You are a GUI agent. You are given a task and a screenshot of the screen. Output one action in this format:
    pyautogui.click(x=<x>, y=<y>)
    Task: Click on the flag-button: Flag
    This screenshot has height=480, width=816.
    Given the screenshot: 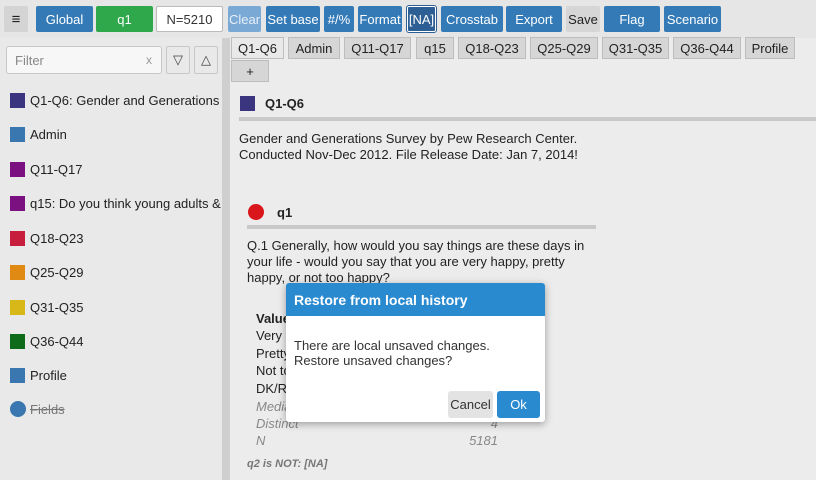 What is the action you would take?
    pyautogui.click(x=632, y=19)
    